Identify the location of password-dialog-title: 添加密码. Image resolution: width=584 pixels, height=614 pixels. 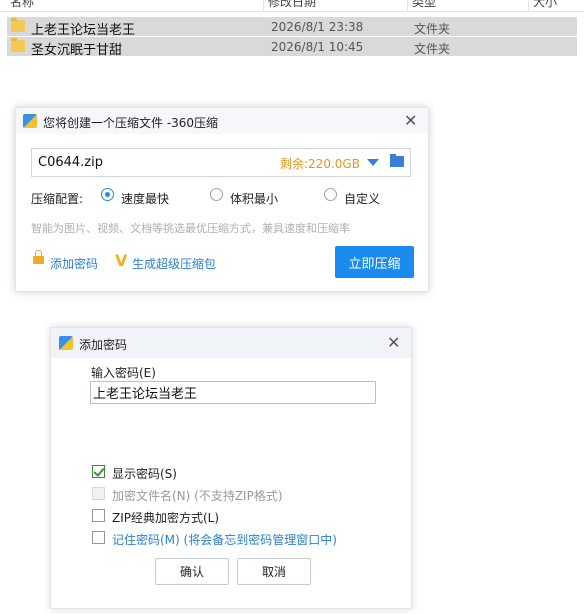
(103, 345).